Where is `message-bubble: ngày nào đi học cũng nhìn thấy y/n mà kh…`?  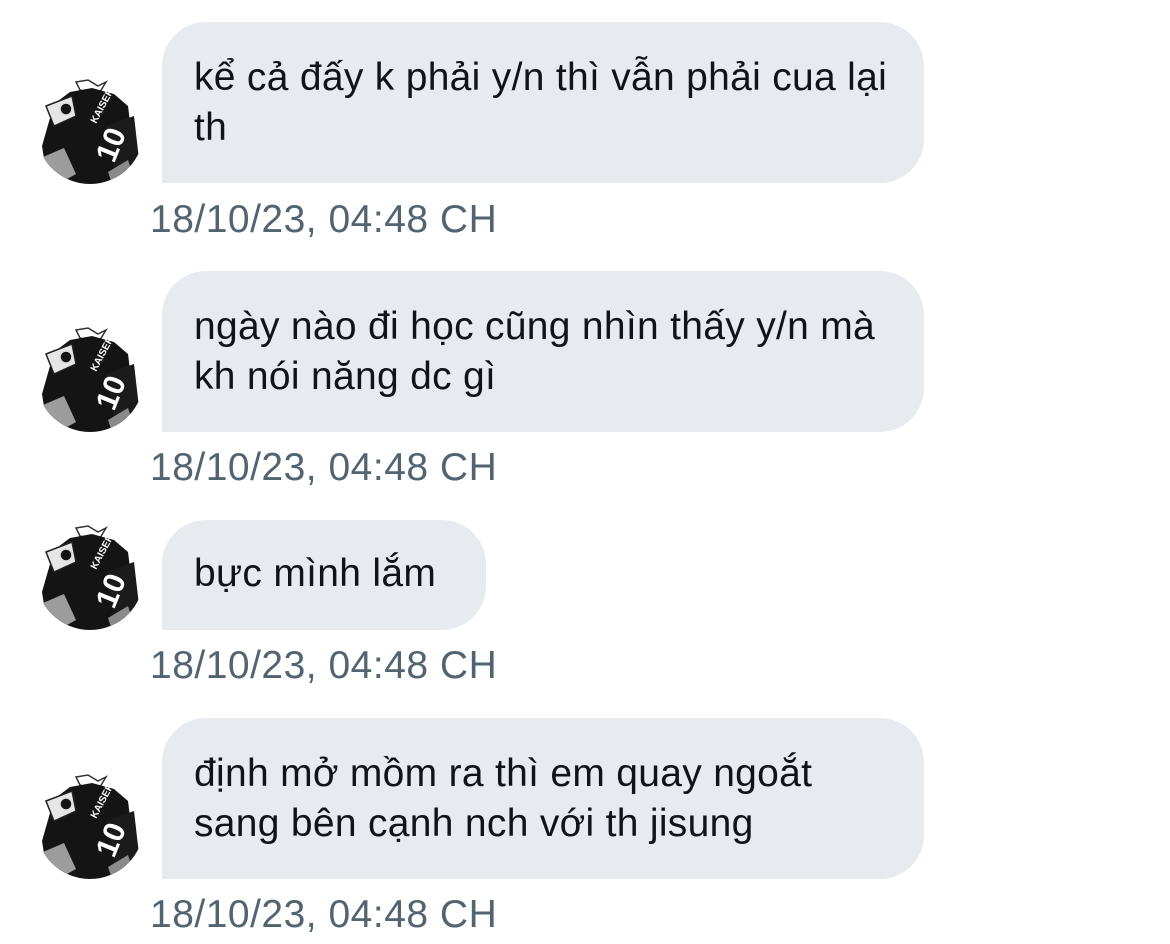 message-bubble: ngày nào đi học cũng nhìn thấy y/n mà kh… is located at coordinates (543, 351).